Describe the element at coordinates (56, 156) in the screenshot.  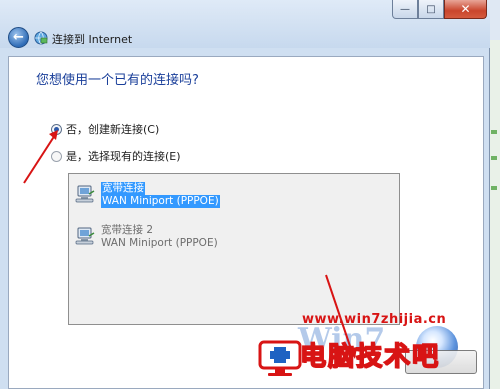
I see `radio-empty-icon` at that location.